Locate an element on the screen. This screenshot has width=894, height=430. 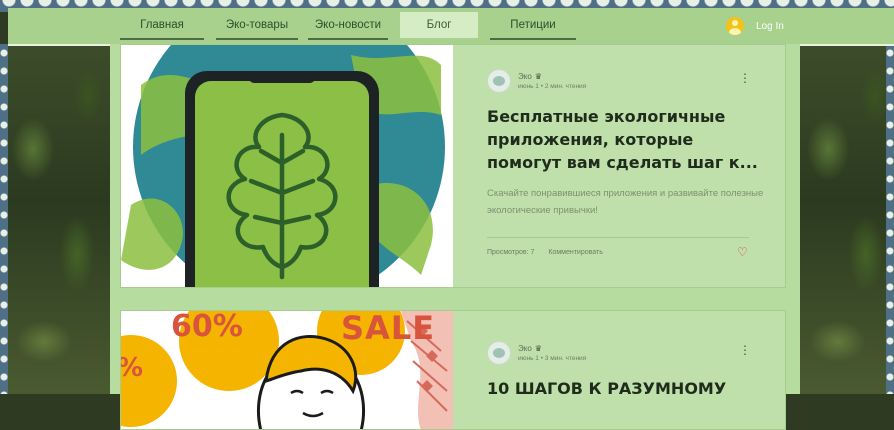
post-image: 60% SALE % is located at coordinates (287, 370).